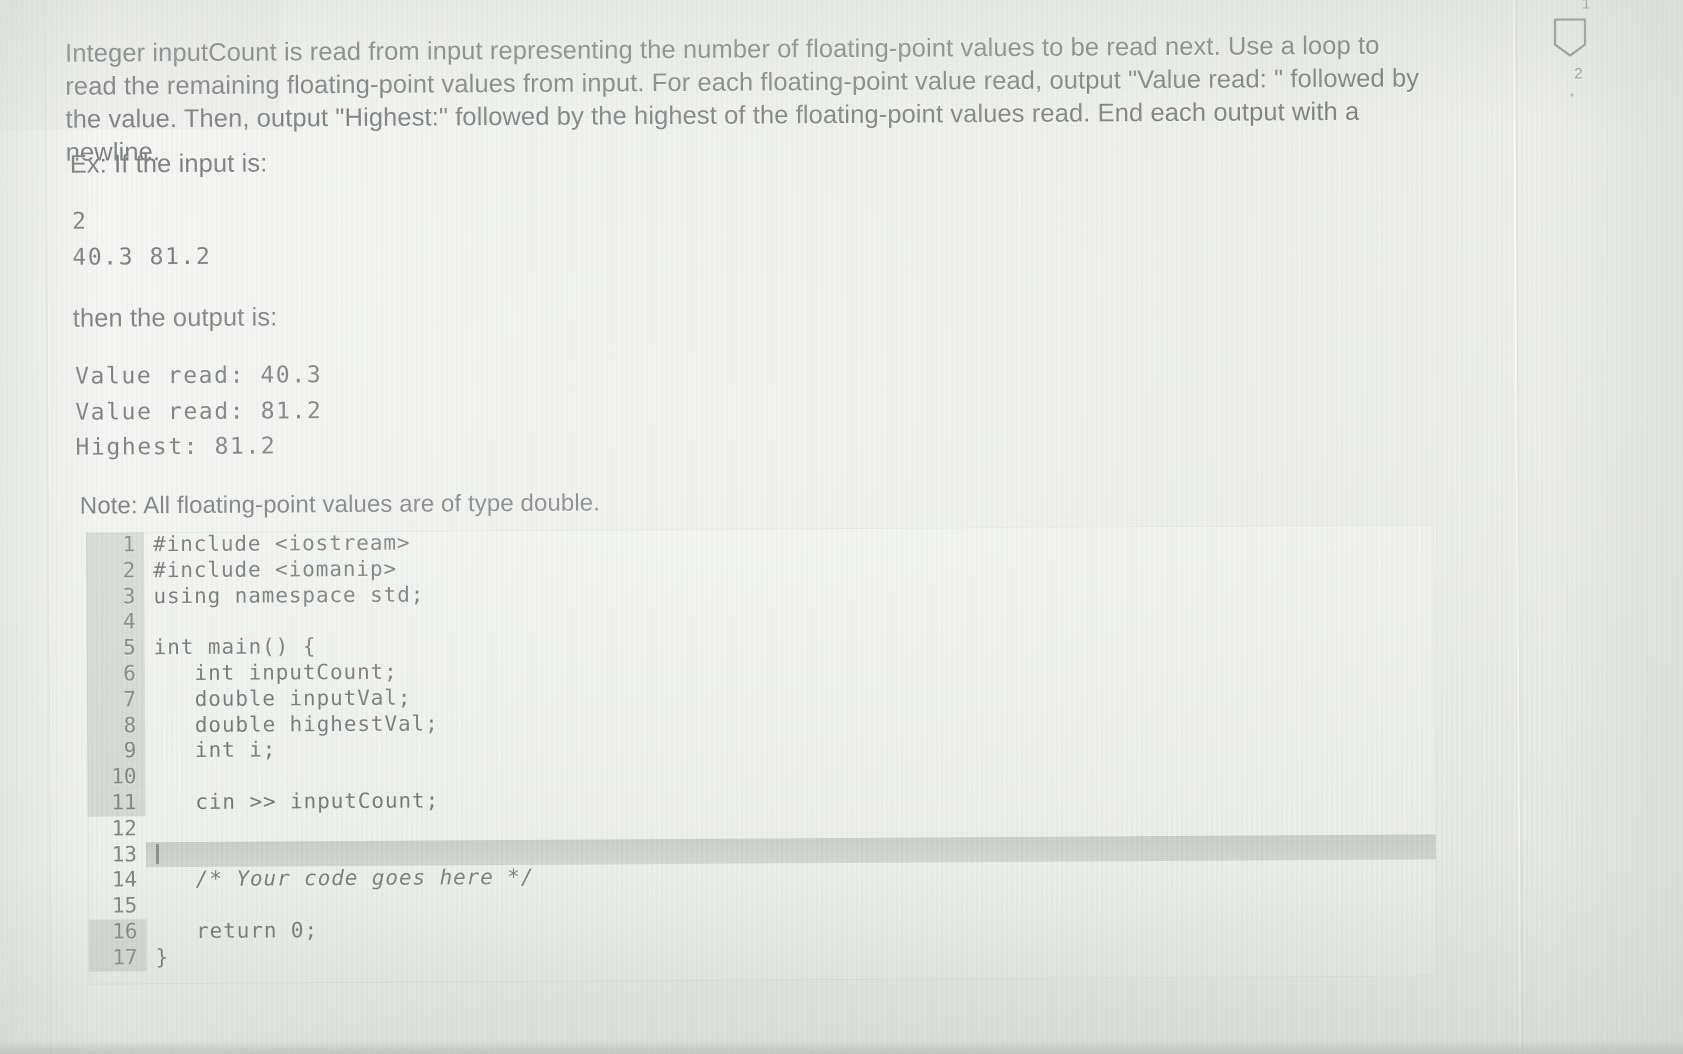 Image resolution: width=1683 pixels, height=1054 pixels. What do you see at coordinates (175, 318) in the screenshot?
I see `example-output-label: then the output is:` at bounding box center [175, 318].